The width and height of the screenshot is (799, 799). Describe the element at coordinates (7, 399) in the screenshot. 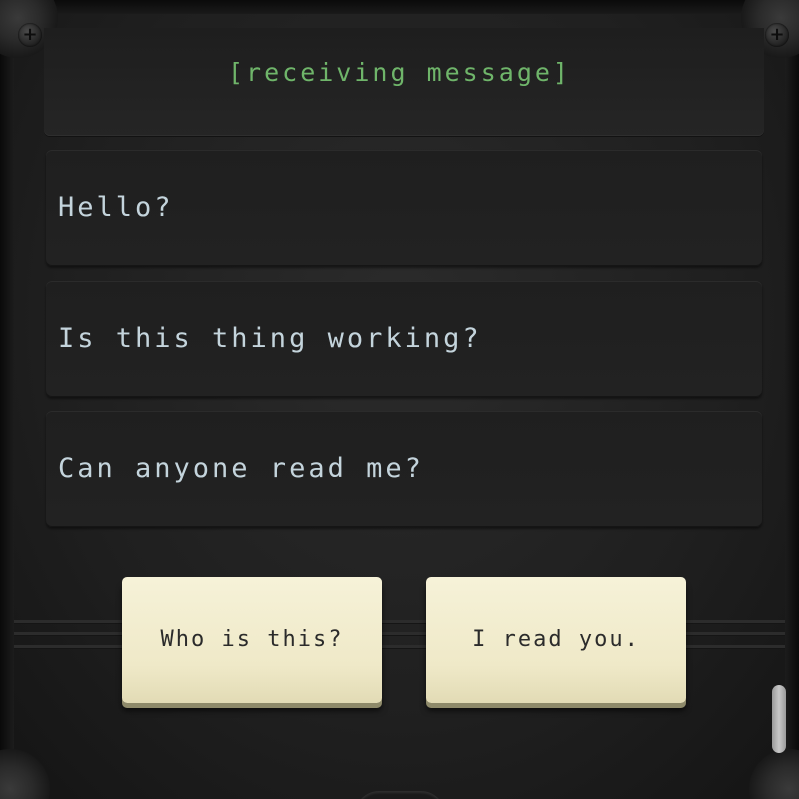

I see `left-bezel` at that location.